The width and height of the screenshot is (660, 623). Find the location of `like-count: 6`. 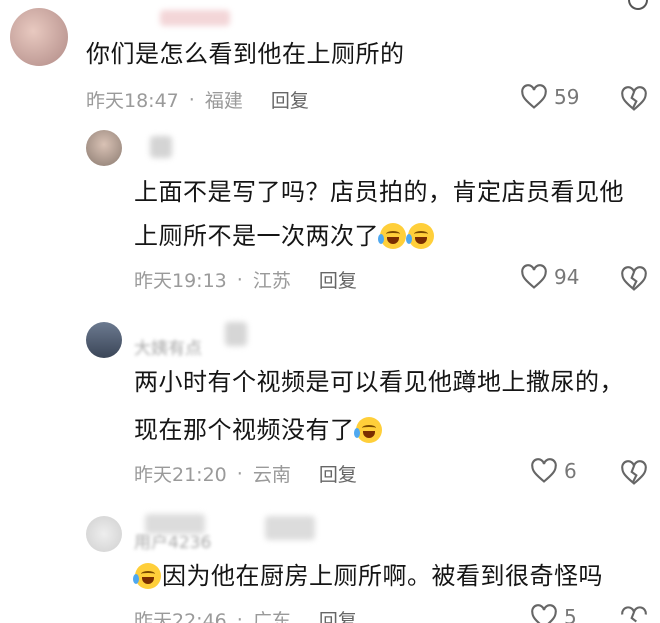

like-count: 6 is located at coordinates (570, 471).